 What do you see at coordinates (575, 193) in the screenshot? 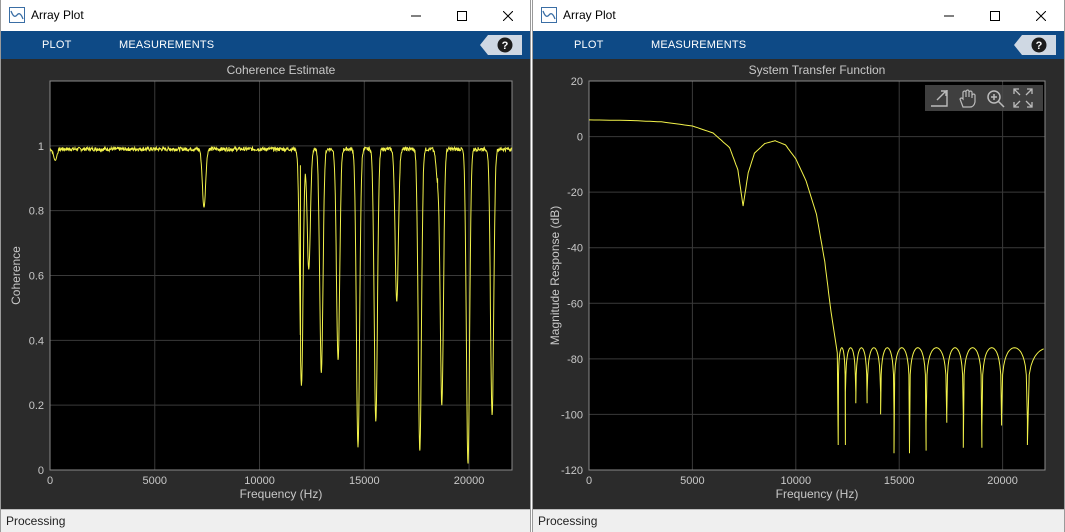
I see `y-tick-label: -20` at bounding box center [575, 193].